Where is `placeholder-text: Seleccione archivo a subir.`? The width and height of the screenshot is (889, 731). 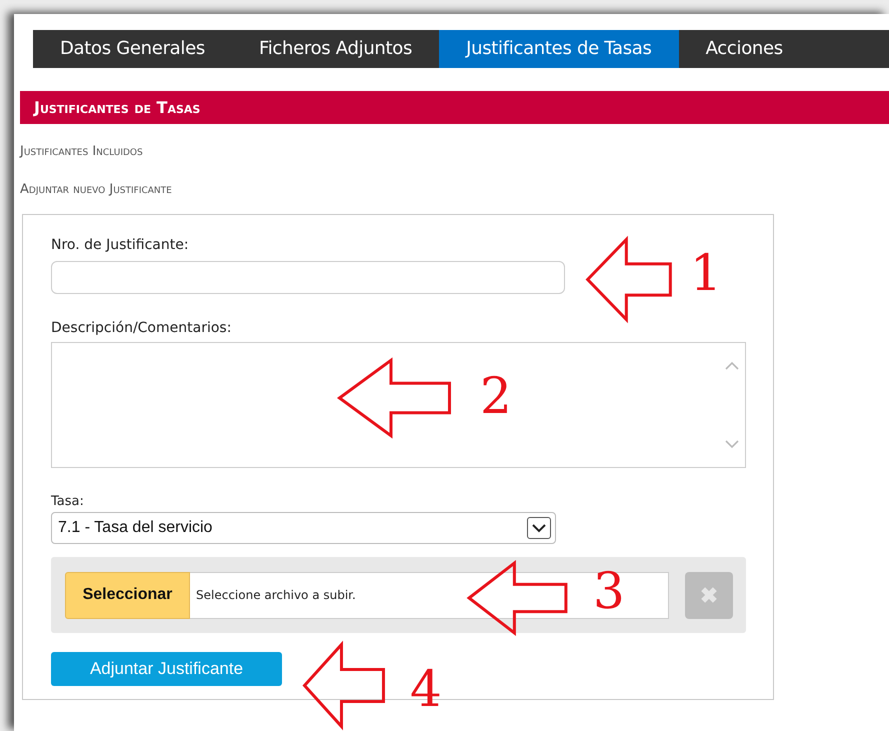
placeholder-text: Seleccione archivo a subir. is located at coordinates (276, 595).